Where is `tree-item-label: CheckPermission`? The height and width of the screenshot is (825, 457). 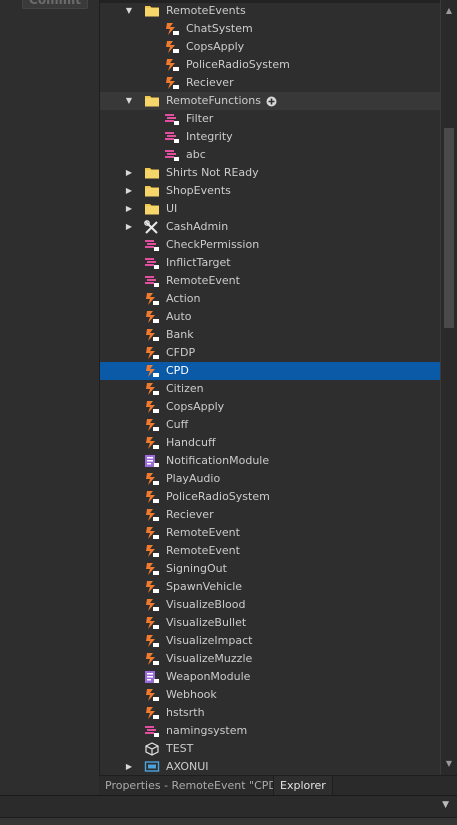
tree-item-label: CheckPermission is located at coordinates (213, 244).